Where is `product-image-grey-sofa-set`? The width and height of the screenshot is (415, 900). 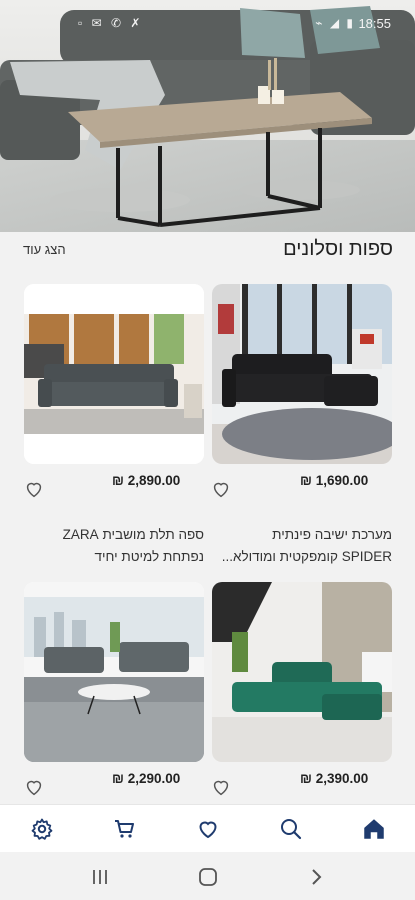
product-image-grey-sofa-set is located at coordinates (114, 672).